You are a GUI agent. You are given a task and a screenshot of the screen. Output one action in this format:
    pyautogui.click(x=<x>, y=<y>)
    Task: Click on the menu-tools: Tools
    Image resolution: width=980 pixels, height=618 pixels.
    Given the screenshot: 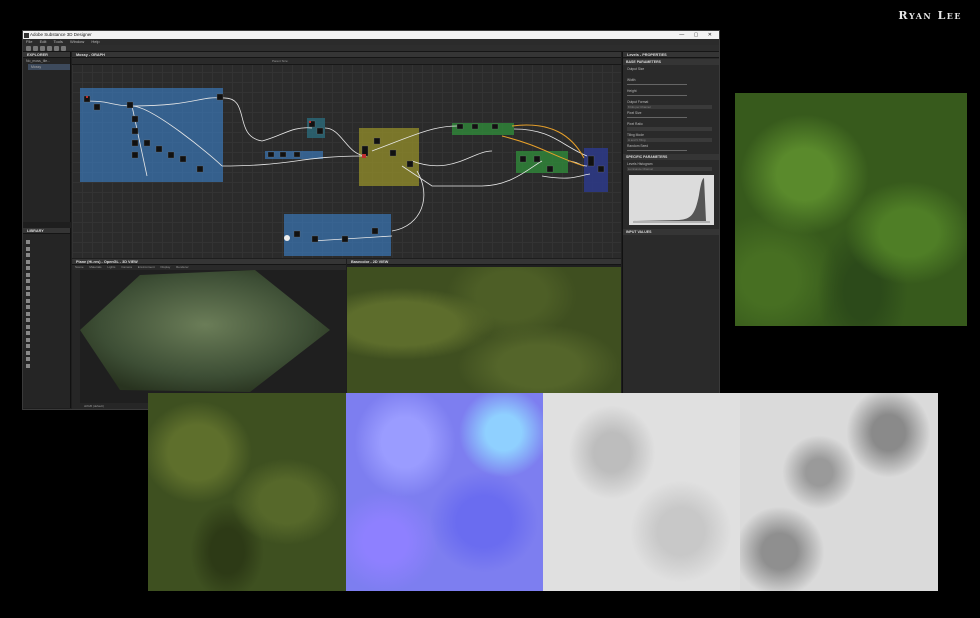 What is the action you would take?
    pyautogui.click(x=58, y=41)
    